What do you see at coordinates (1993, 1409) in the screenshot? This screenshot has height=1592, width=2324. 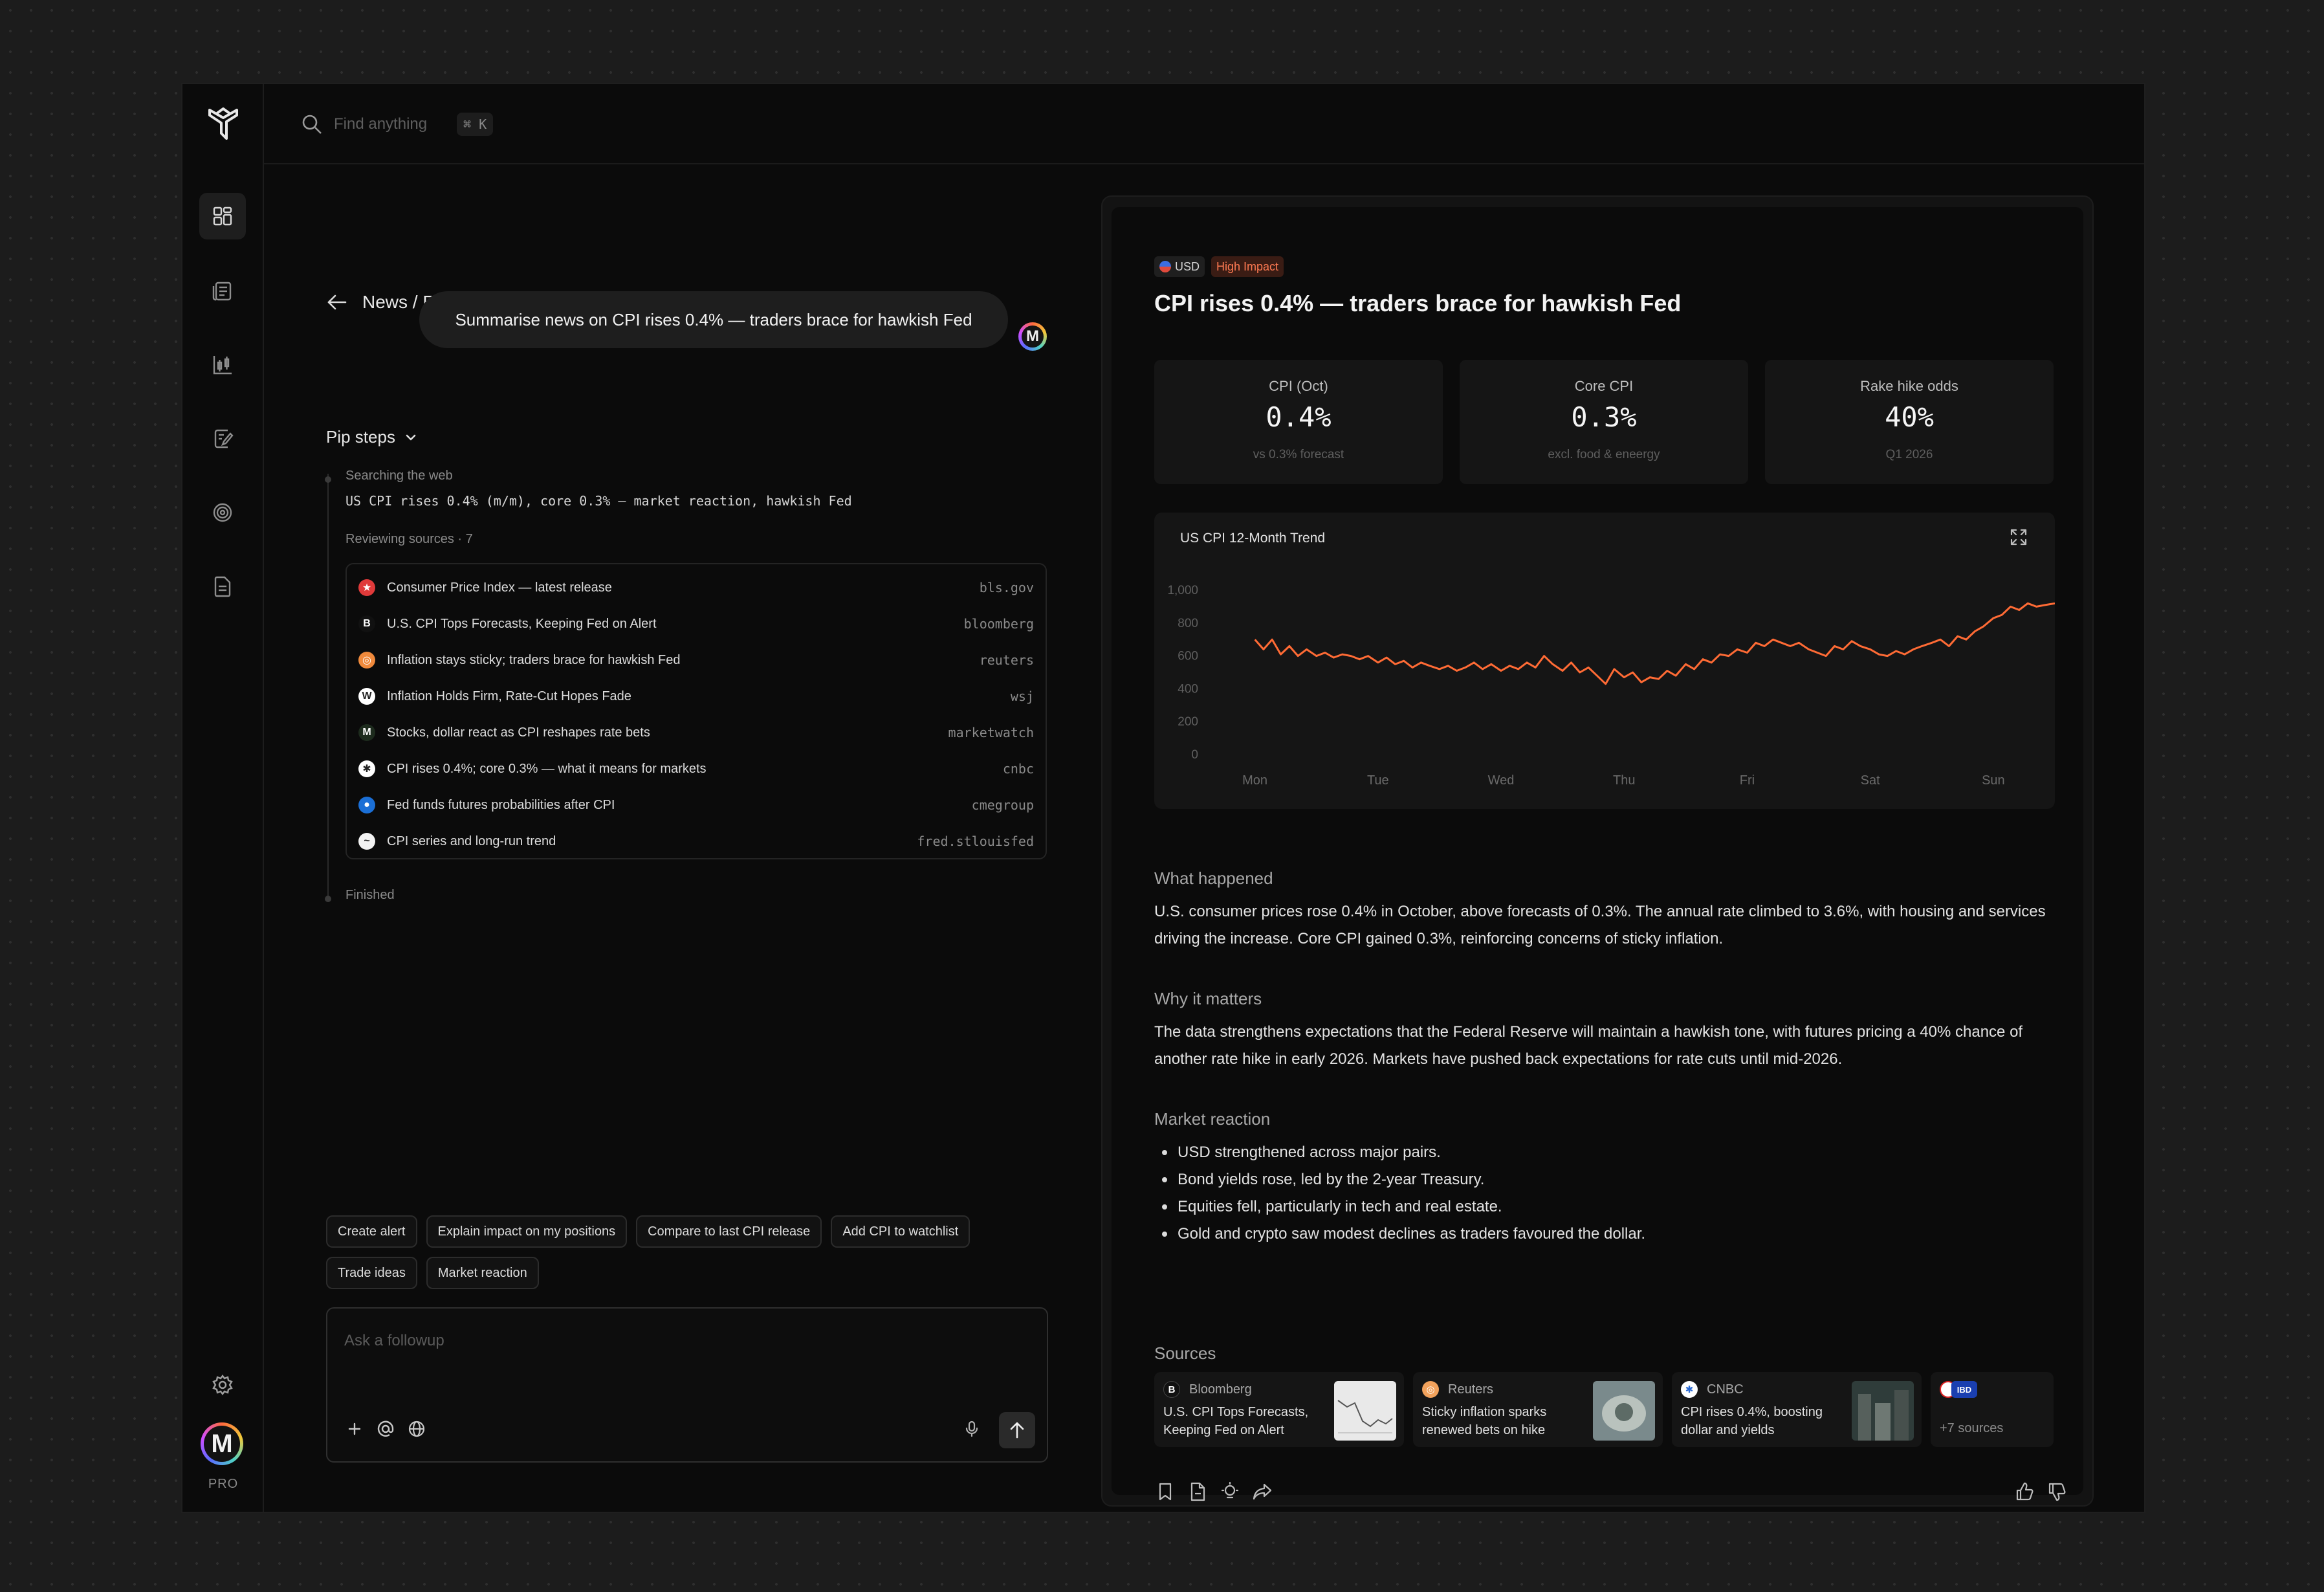 I see `source-card-more: IBD +7 sources` at bounding box center [1993, 1409].